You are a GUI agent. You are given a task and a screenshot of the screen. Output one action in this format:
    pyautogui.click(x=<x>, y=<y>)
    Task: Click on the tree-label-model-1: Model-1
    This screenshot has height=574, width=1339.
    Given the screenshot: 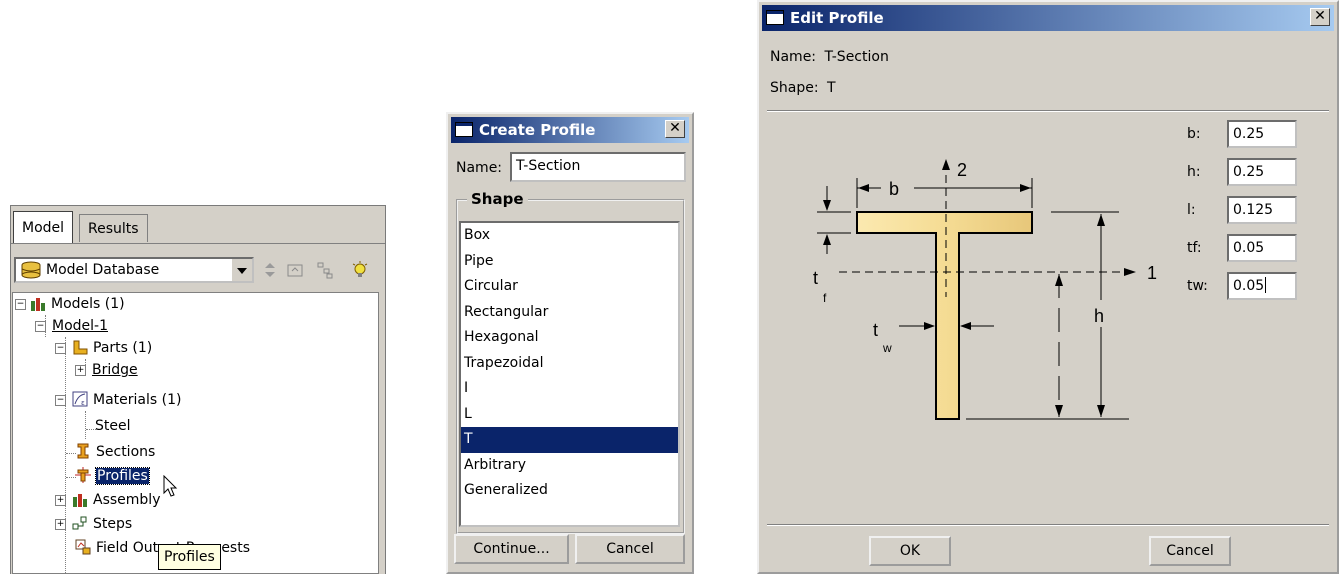 What is the action you would take?
    pyautogui.click(x=80, y=326)
    